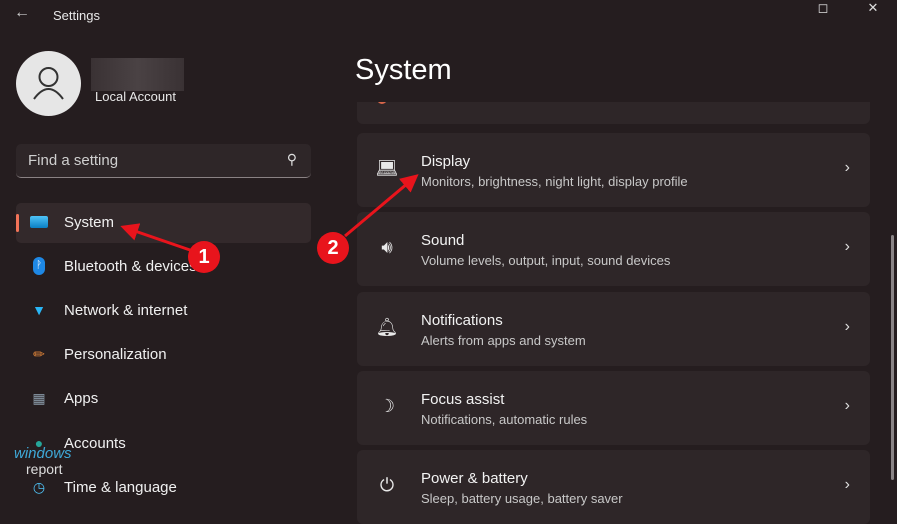 This screenshot has width=897, height=524. What do you see at coordinates (333, 248) in the screenshot?
I see `step-badge-2: 2` at bounding box center [333, 248].